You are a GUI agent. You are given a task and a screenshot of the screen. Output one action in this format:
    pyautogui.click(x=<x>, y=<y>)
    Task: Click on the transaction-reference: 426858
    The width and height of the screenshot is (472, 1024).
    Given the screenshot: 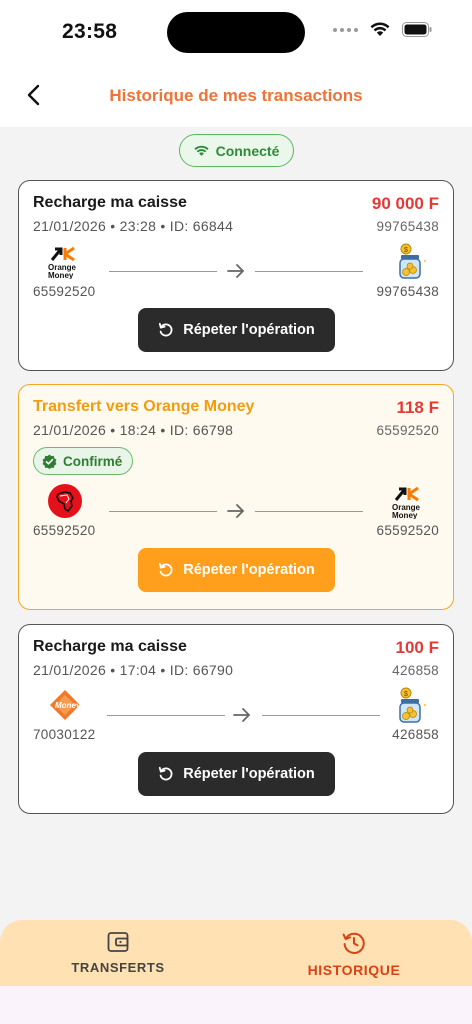 What is the action you would take?
    pyautogui.click(x=415, y=670)
    